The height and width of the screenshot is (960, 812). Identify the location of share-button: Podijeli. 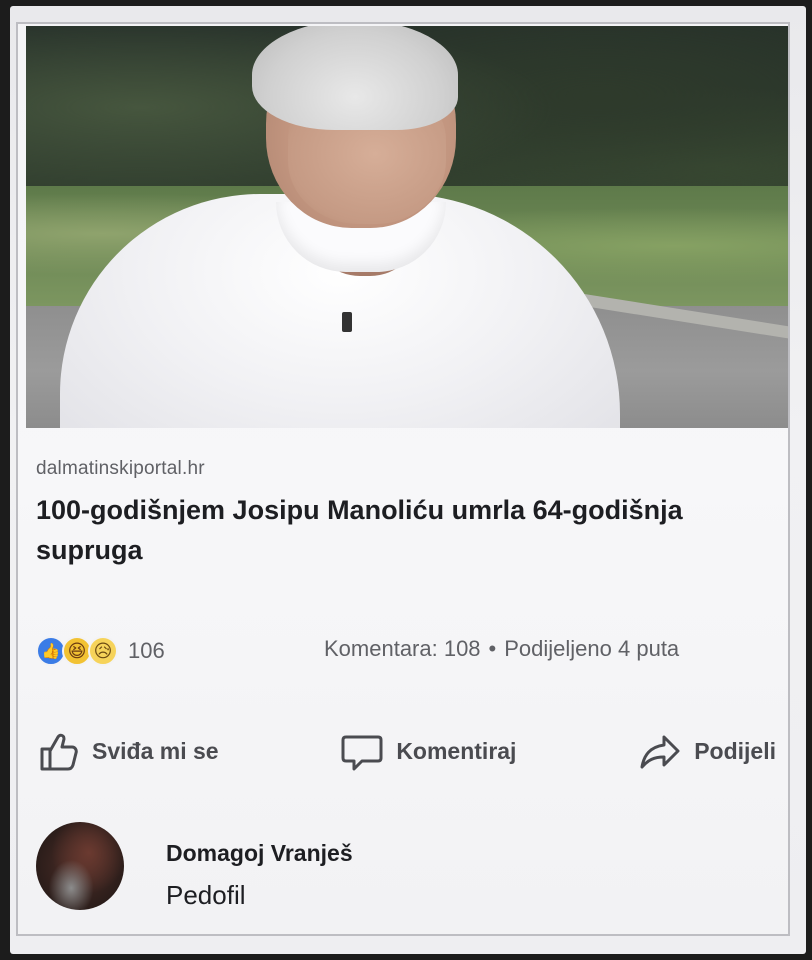
(707, 751).